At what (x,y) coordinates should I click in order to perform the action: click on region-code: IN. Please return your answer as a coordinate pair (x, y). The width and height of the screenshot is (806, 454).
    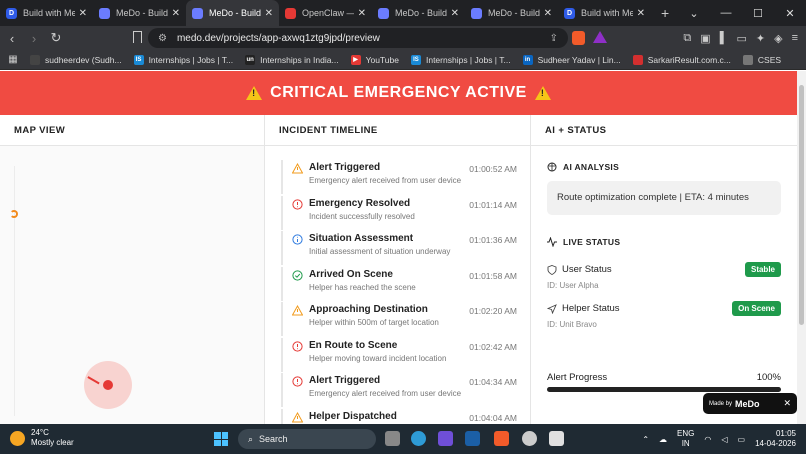
    Looking at the image, I should click on (685, 443).